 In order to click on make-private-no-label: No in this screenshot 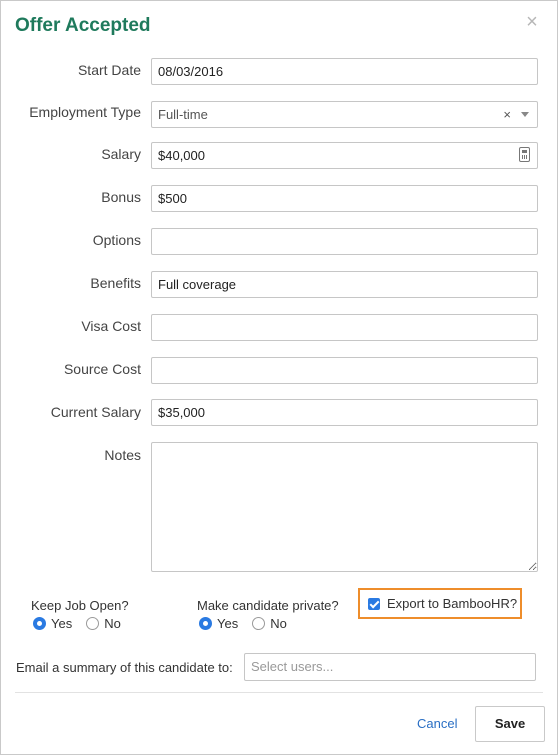, I will do `click(278, 623)`.